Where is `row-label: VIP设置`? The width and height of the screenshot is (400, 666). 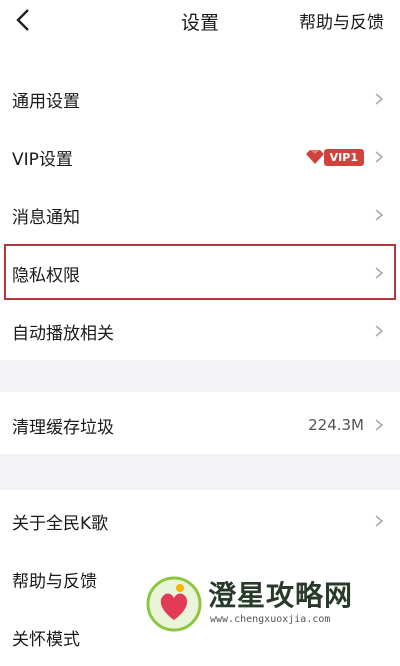
row-label: VIP设置 is located at coordinates (42, 159).